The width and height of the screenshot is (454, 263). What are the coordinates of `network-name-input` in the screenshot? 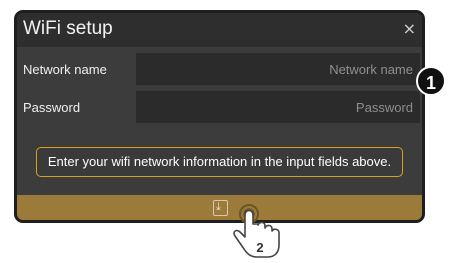 It's located at (278, 69).